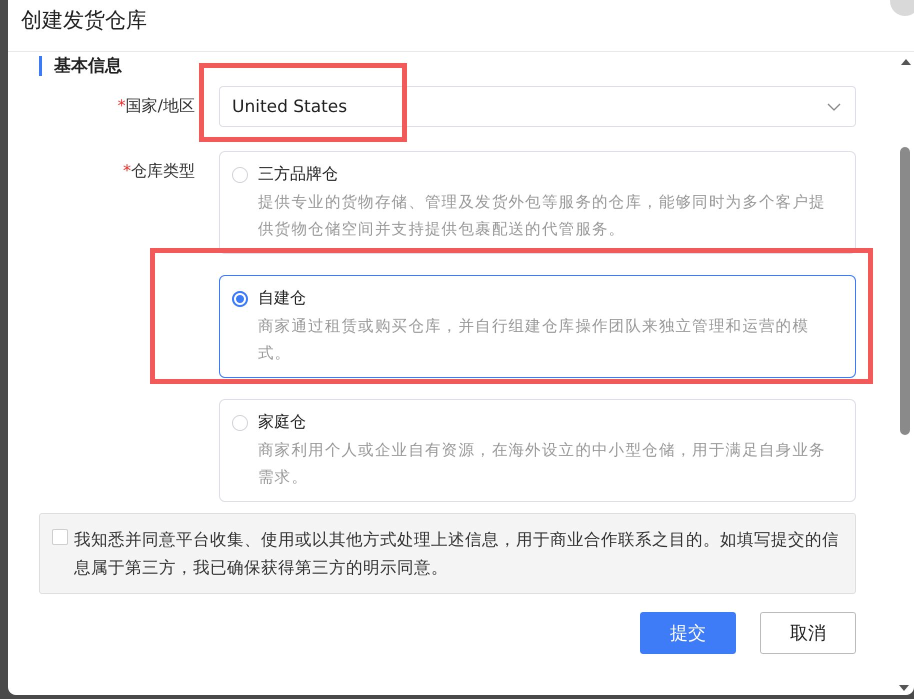 The image size is (914, 699). I want to click on radio-button, so click(240, 299).